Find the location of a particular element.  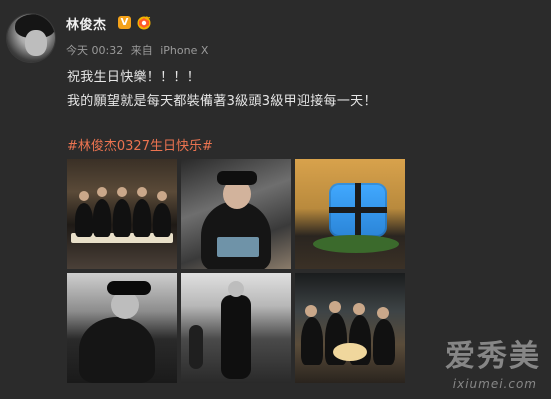

watermark-url: ixiumei.com is located at coordinates (494, 384).